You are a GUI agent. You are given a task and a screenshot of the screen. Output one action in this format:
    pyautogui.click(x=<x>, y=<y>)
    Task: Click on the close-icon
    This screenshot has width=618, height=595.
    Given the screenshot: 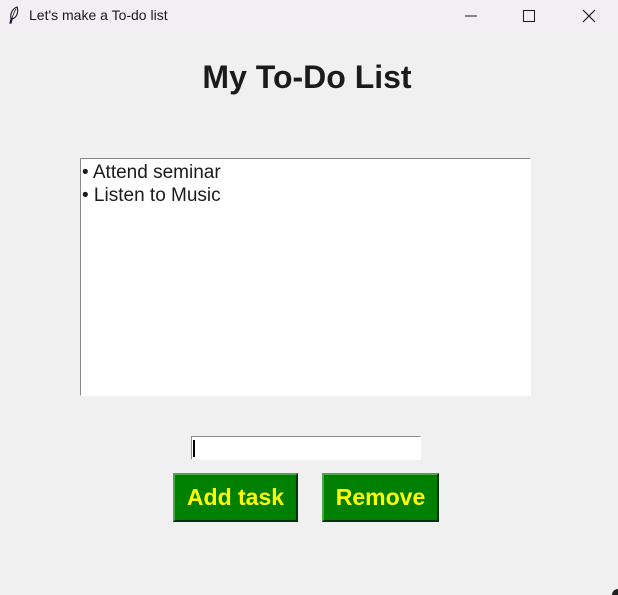 What is the action you would take?
    pyautogui.click(x=589, y=15)
    